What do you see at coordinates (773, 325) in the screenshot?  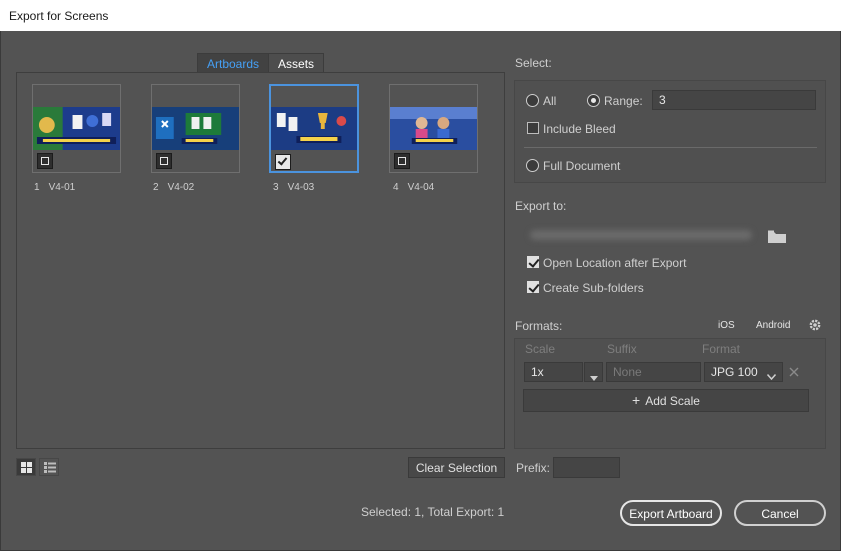 I see `android-preset-button: Android` at bounding box center [773, 325].